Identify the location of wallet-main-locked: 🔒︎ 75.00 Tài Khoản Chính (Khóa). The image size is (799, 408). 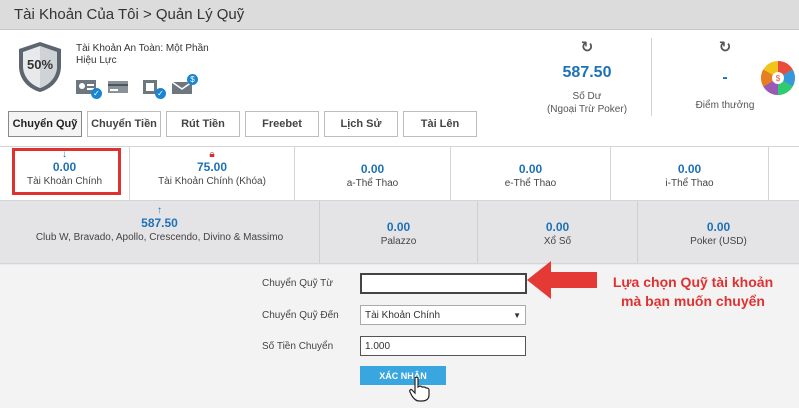
(212, 173).